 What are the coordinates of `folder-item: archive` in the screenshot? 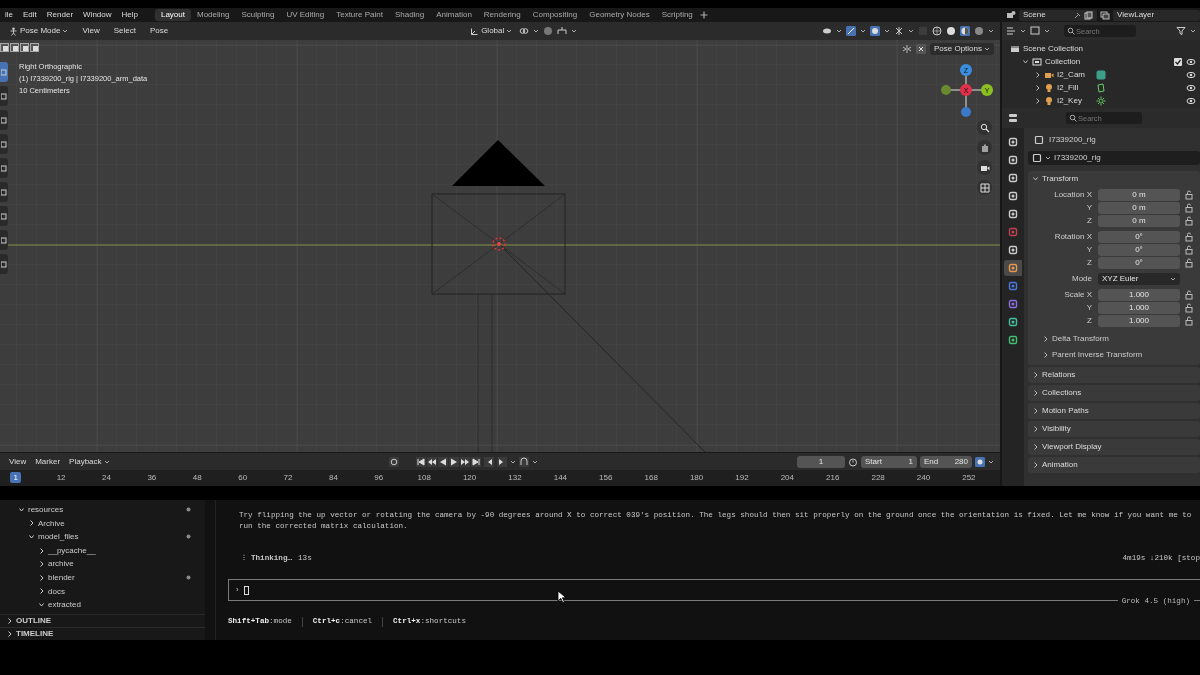 It's located at (102, 564).